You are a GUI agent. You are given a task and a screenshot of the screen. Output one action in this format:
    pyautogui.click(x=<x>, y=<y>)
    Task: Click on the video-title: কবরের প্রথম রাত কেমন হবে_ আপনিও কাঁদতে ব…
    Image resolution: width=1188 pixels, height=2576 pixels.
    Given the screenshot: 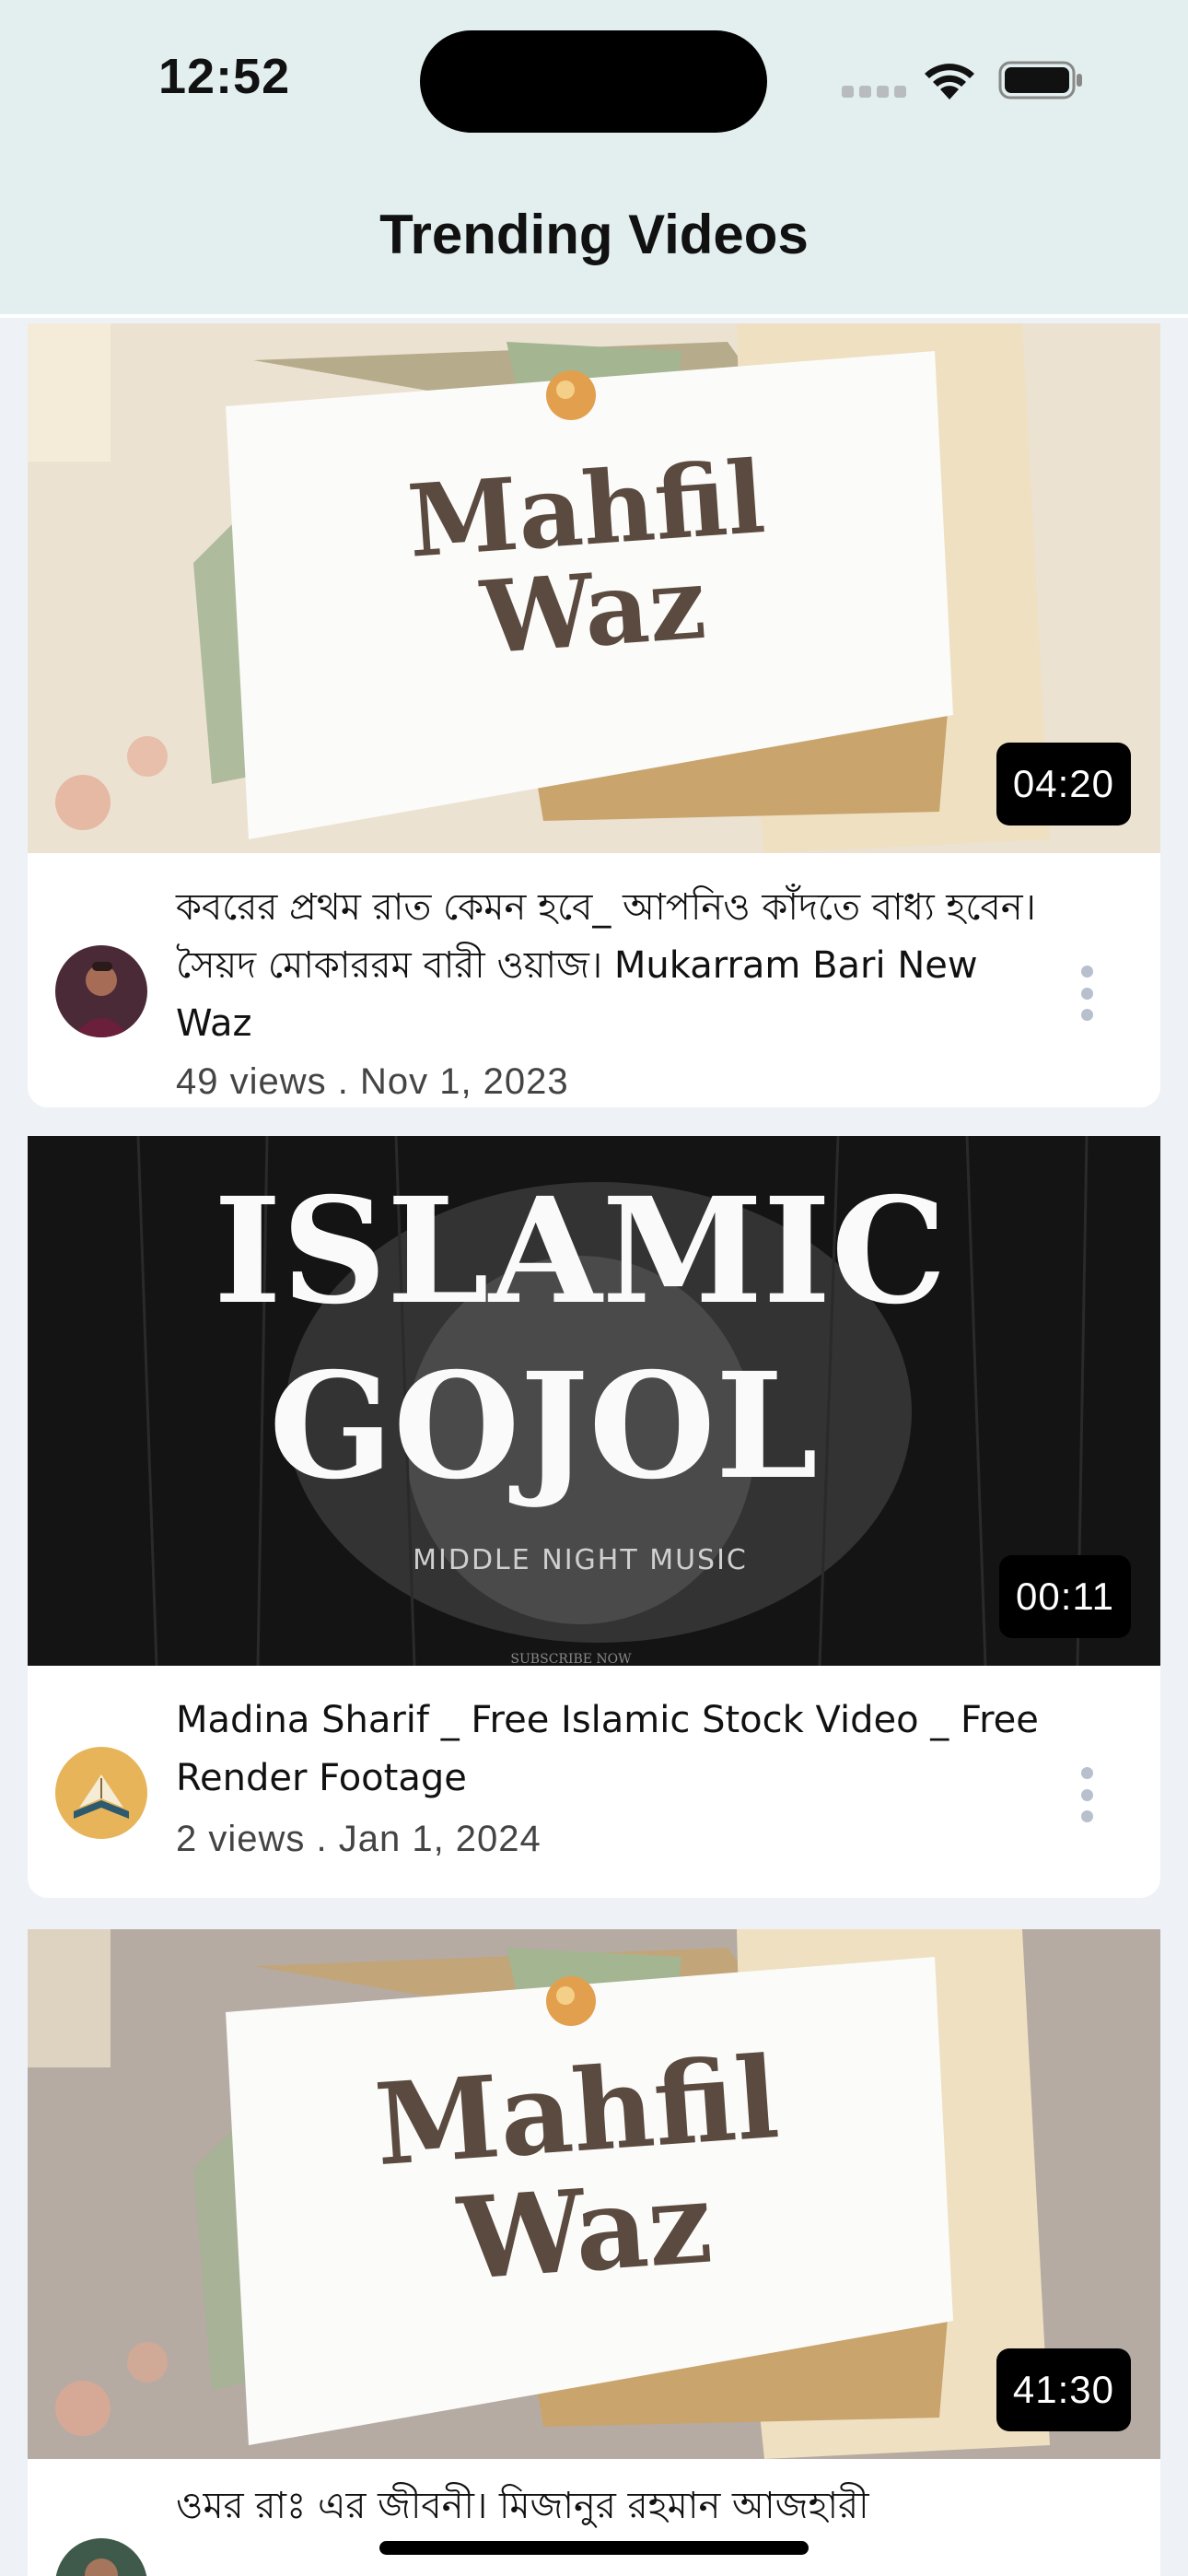 What is the action you would take?
    pyautogui.click(x=618, y=966)
    